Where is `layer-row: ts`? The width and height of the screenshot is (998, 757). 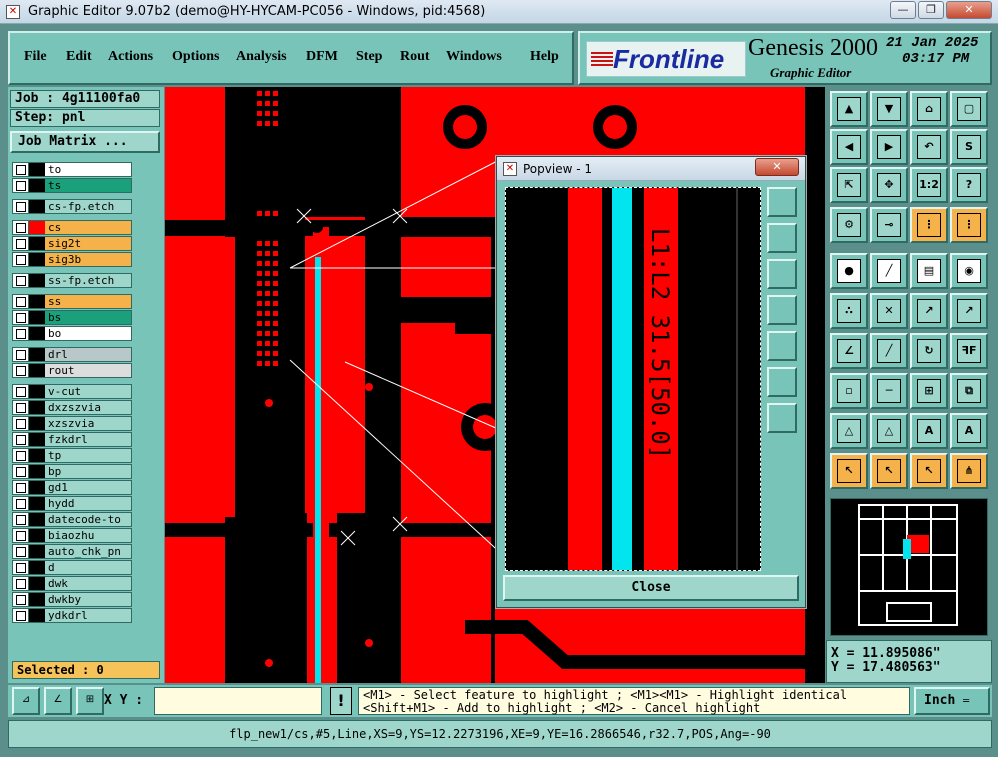
layer-row: ts is located at coordinates (72, 185).